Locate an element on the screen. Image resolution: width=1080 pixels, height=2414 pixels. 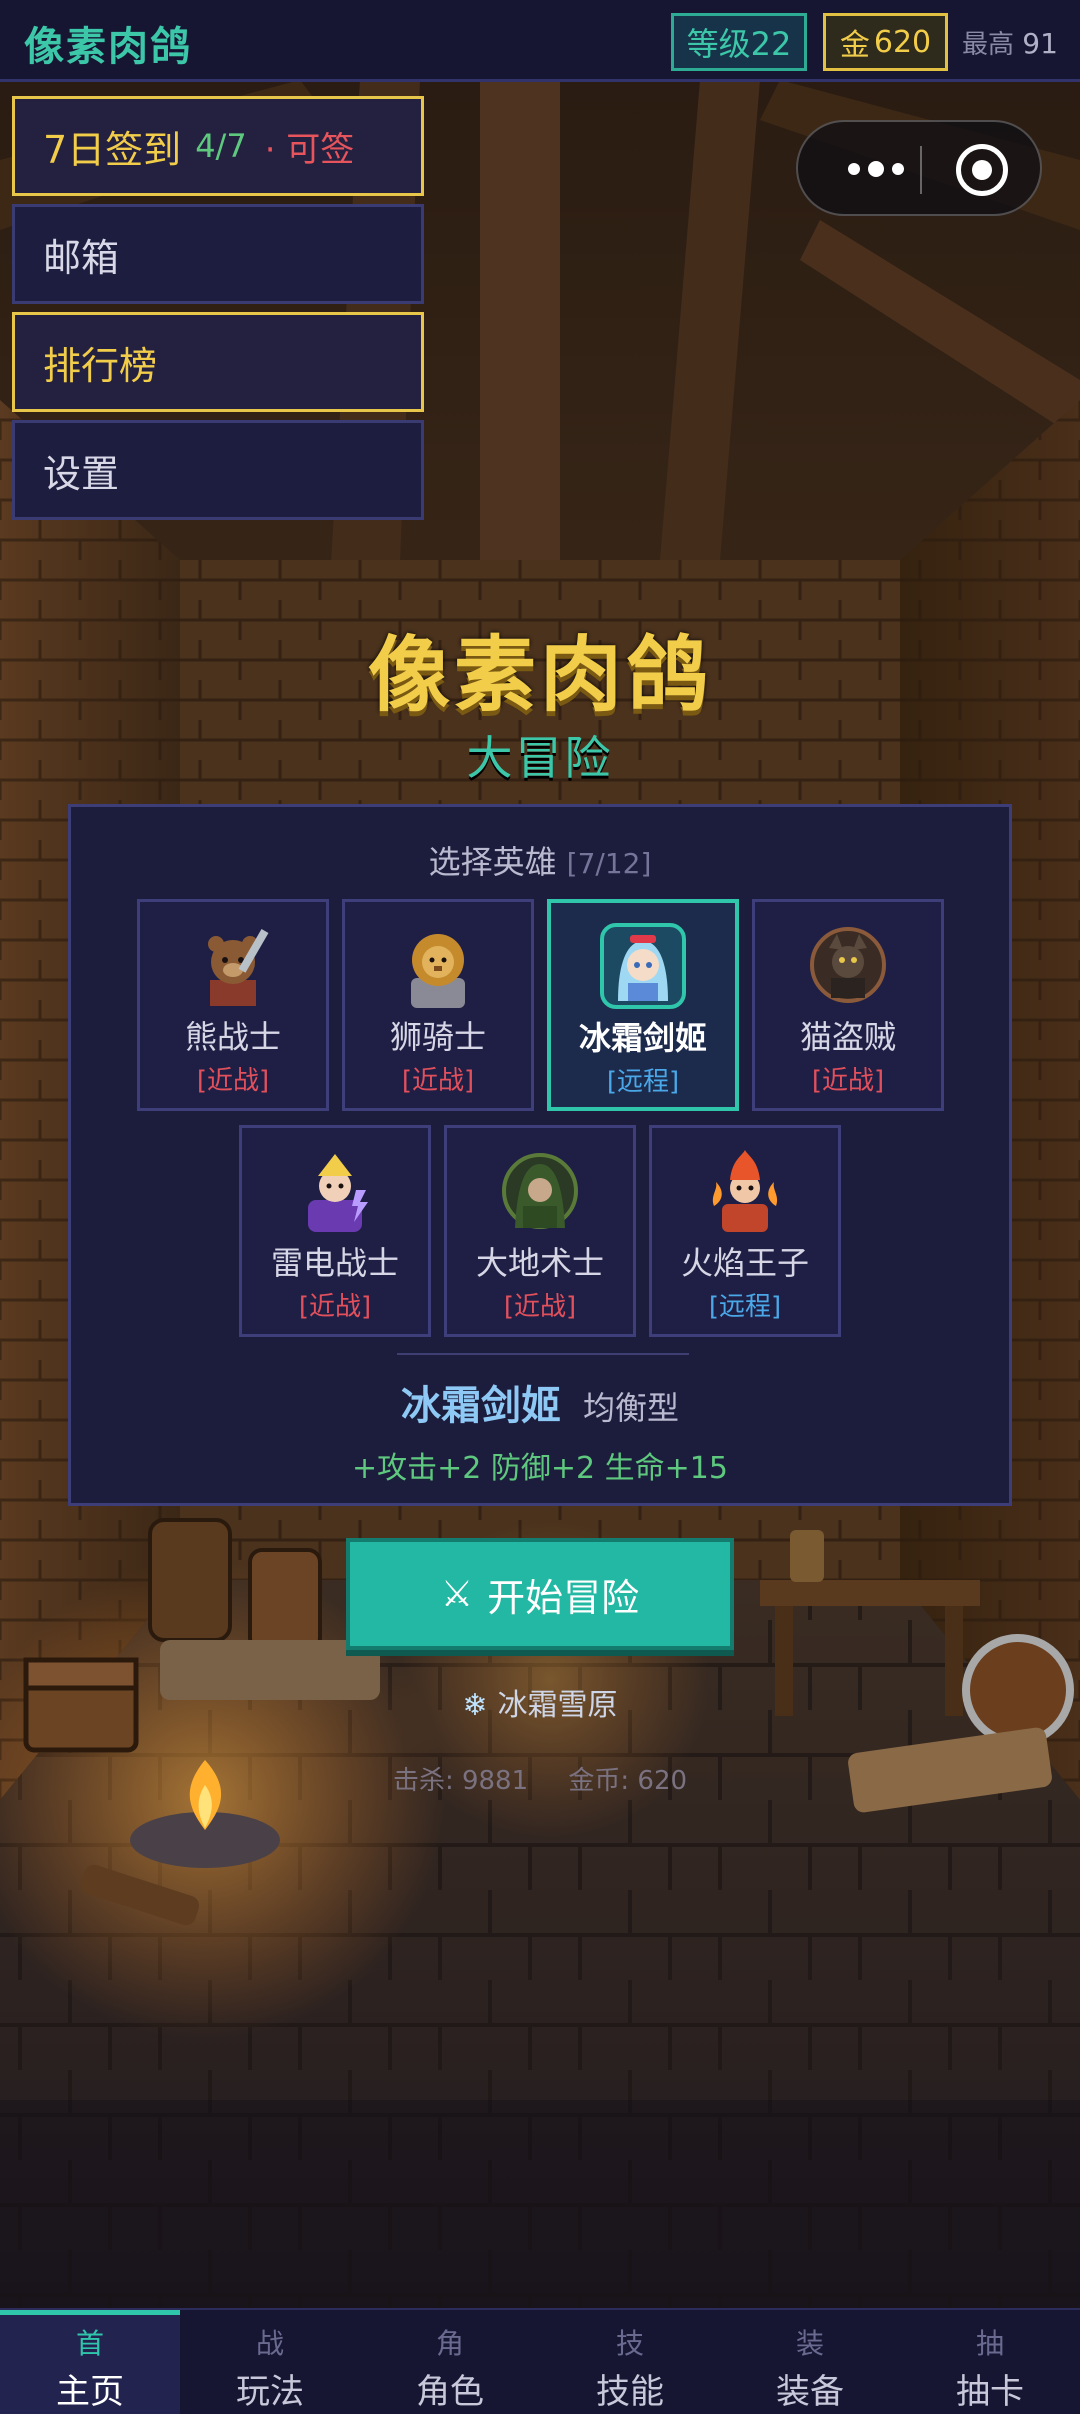
nav-label: 主页 is located at coordinates (90, 2392).